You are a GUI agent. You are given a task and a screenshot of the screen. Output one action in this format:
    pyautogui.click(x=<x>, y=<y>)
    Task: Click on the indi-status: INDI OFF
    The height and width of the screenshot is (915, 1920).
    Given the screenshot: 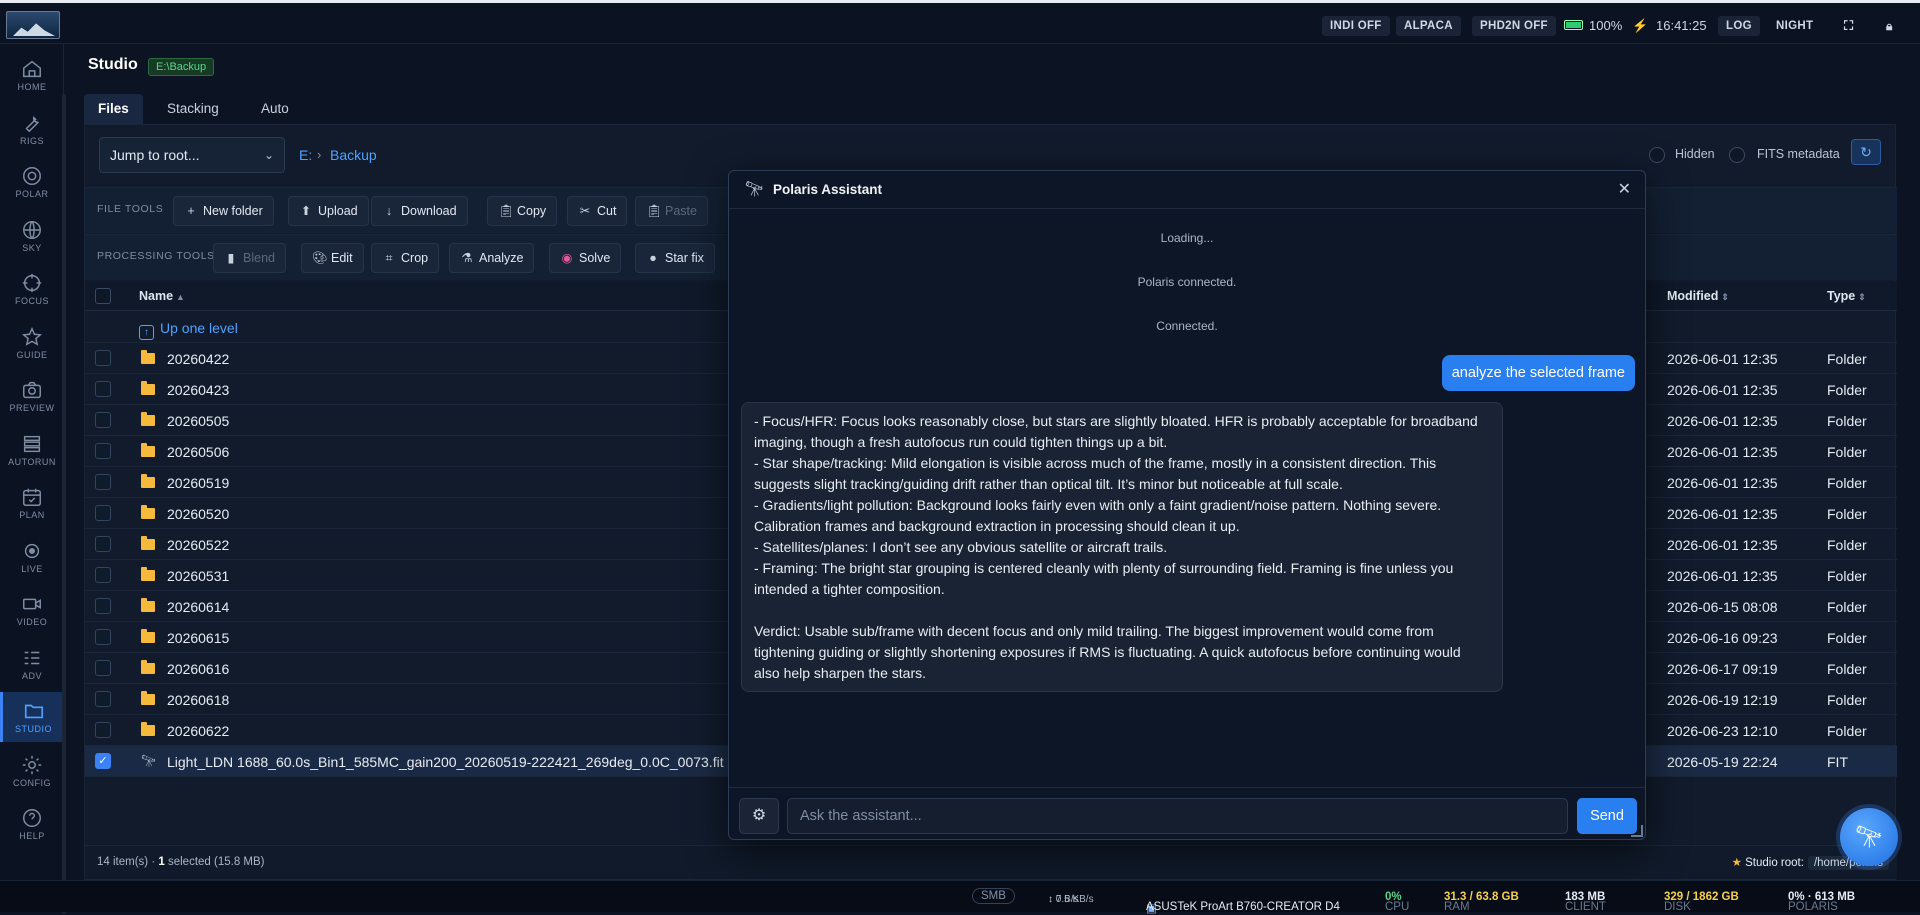 What is the action you would take?
    pyautogui.click(x=1356, y=26)
    